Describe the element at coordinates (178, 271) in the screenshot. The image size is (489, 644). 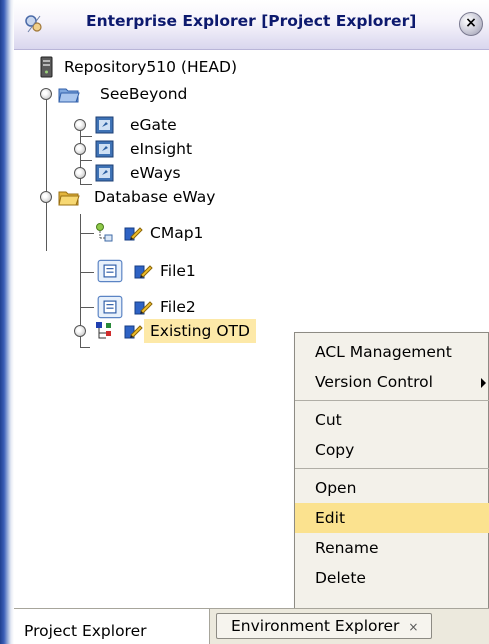
I see `tree-item-label: File1` at that location.